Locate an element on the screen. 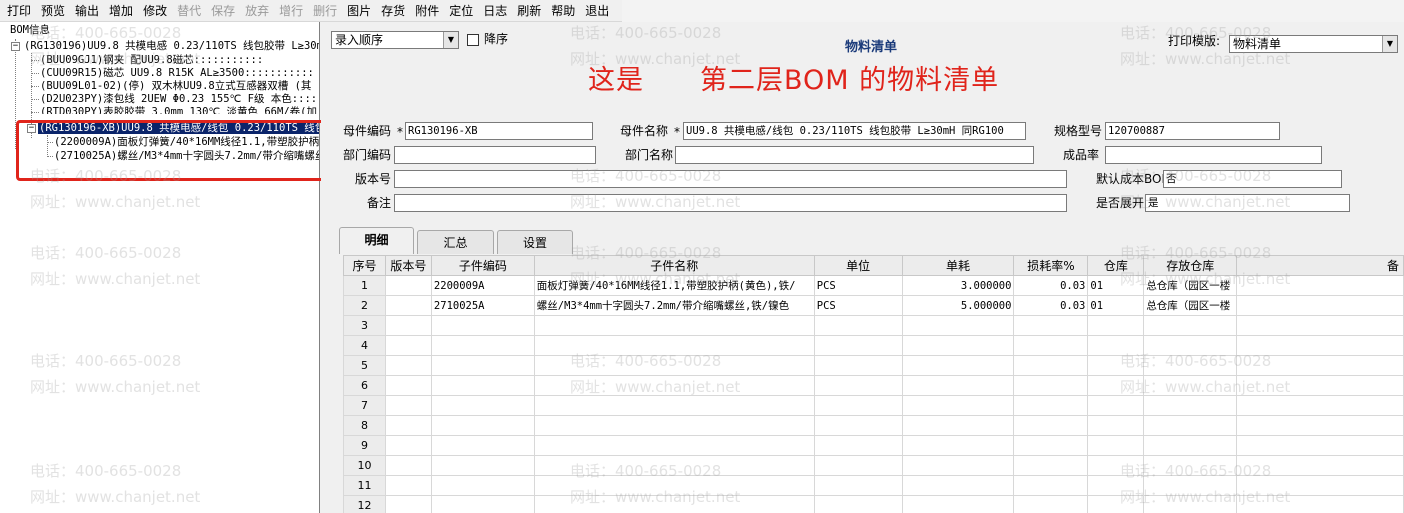  table-cell: 3.000000 is located at coordinates (958, 285).